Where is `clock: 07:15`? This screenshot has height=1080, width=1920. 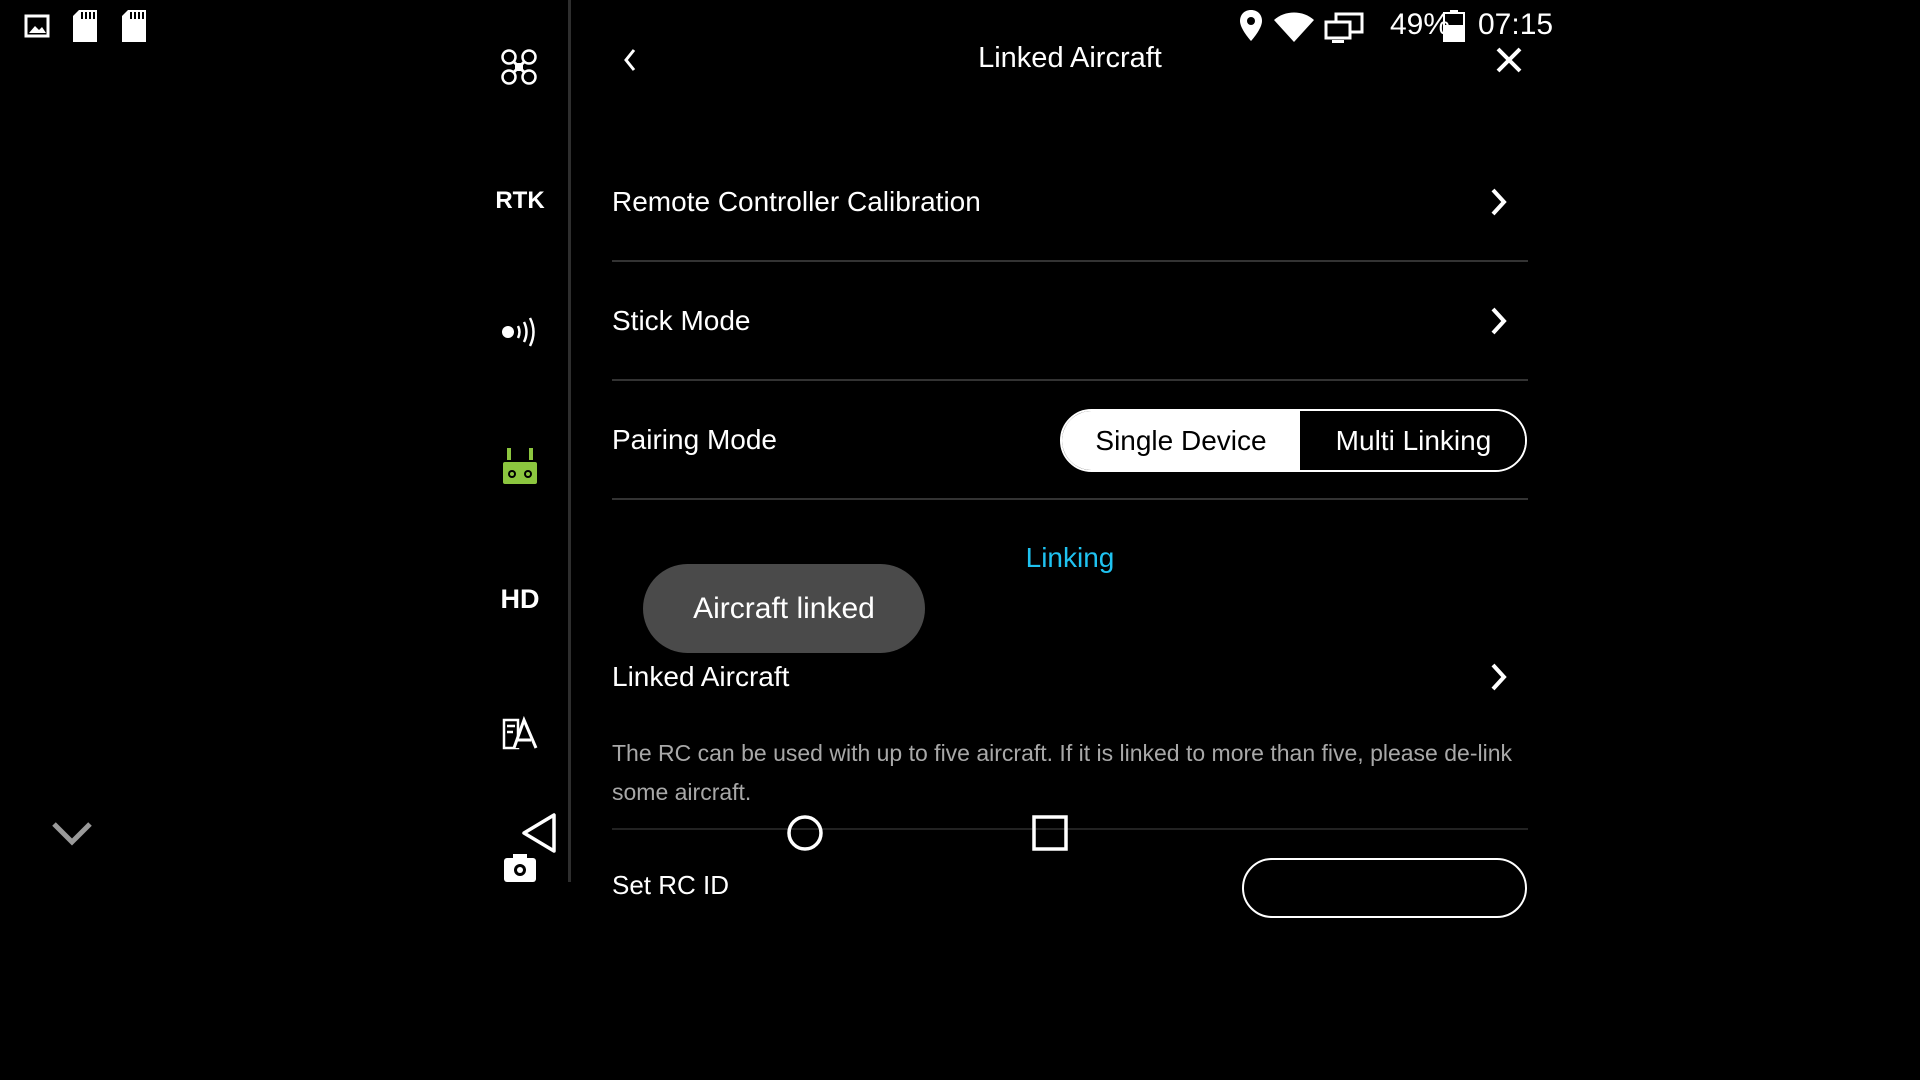 clock: 07:15 is located at coordinates (1516, 24).